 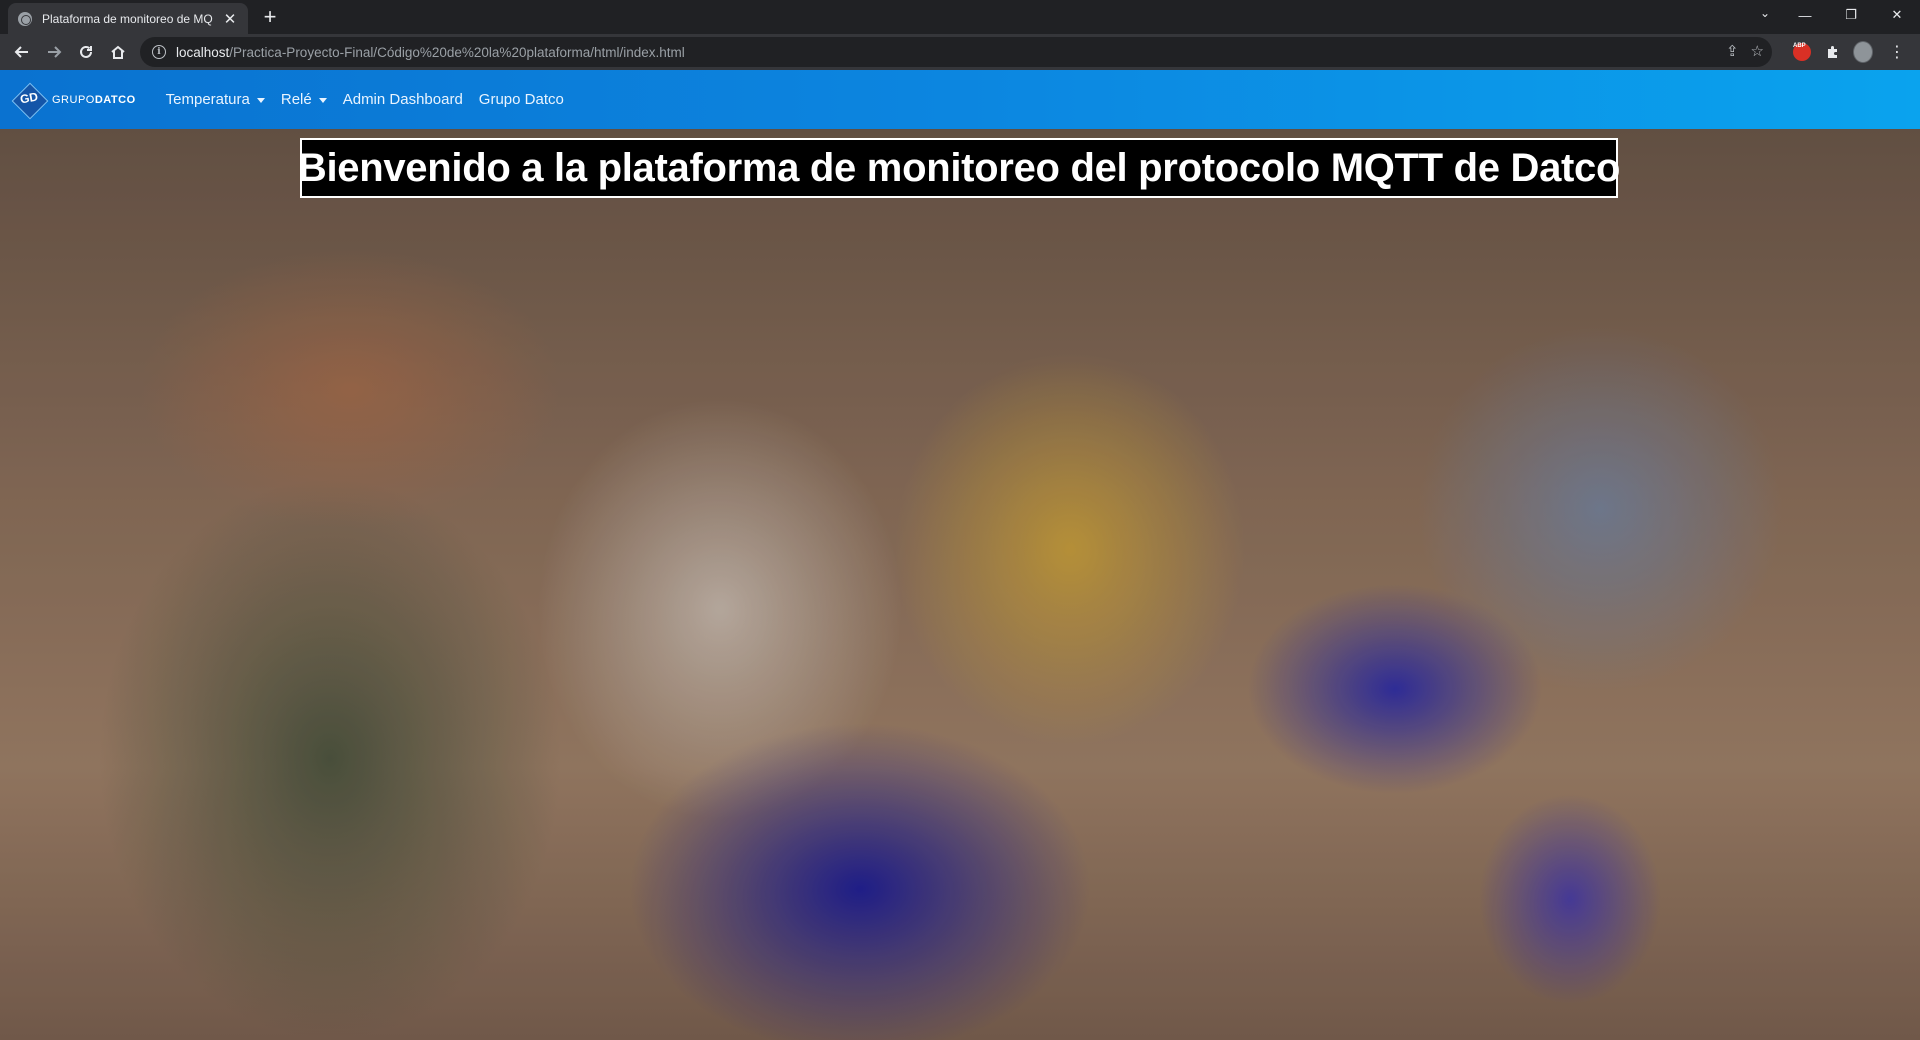 I want to click on new-tab-button: +, so click(x=270, y=18).